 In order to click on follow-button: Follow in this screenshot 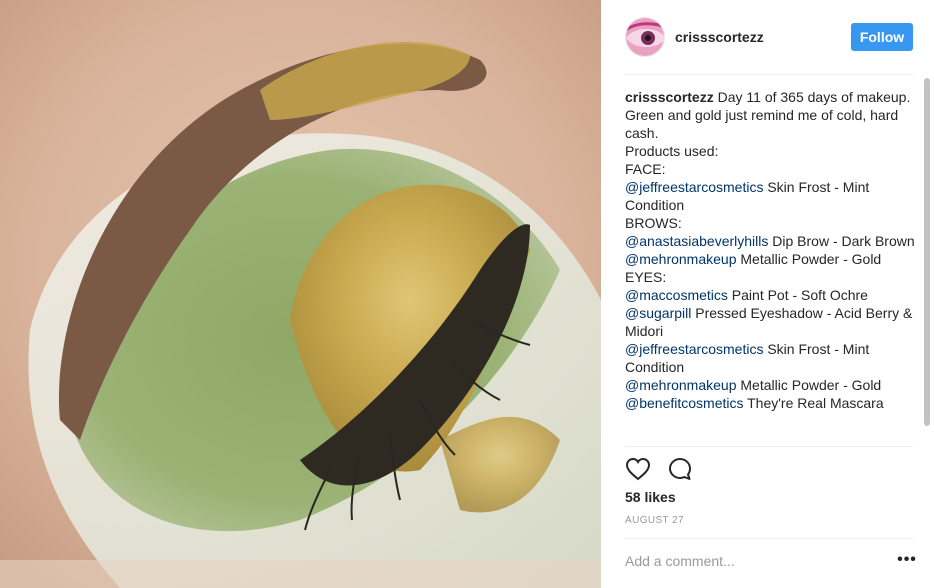, I will do `click(882, 37)`.